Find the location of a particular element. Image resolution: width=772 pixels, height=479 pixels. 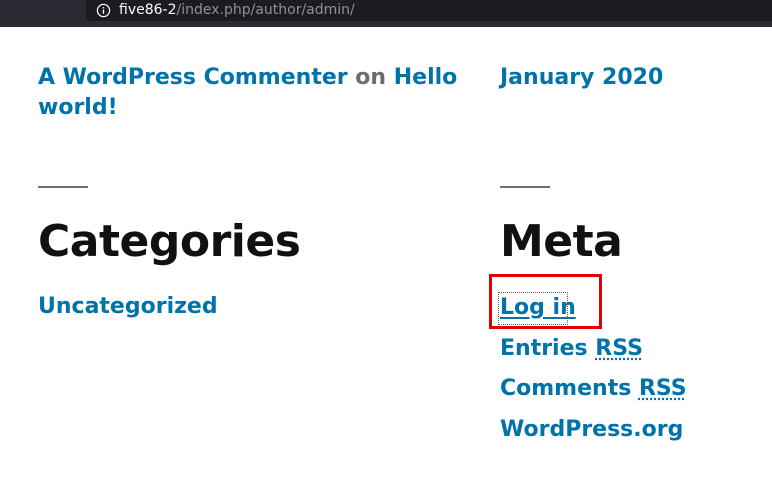

comment-author-link: A WordPress Commenter is located at coordinates (193, 77).